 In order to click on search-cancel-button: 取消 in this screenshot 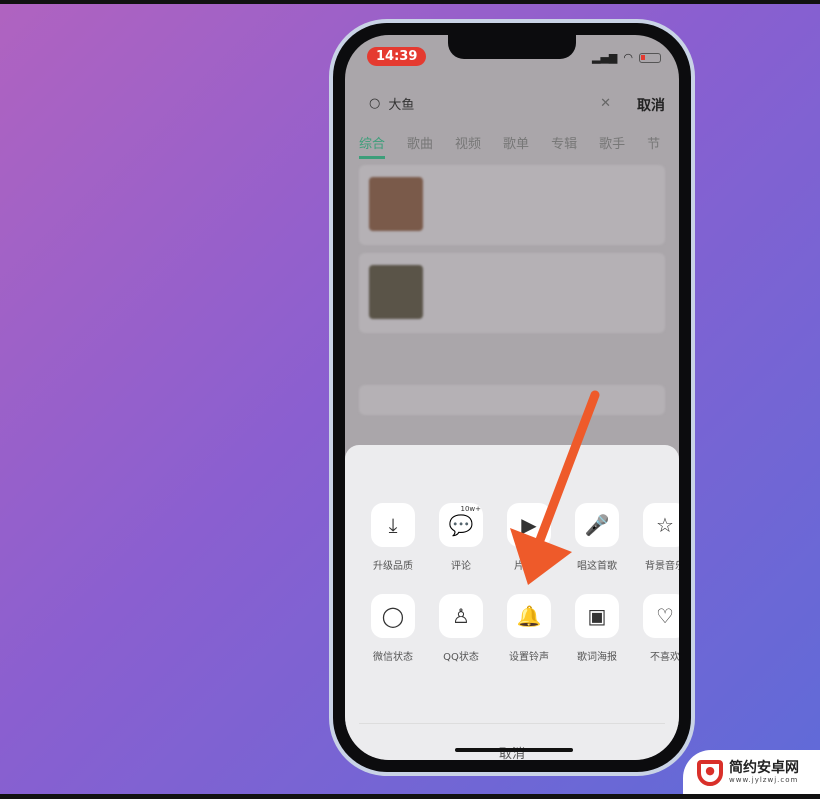, I will do `click(651, 105)`.